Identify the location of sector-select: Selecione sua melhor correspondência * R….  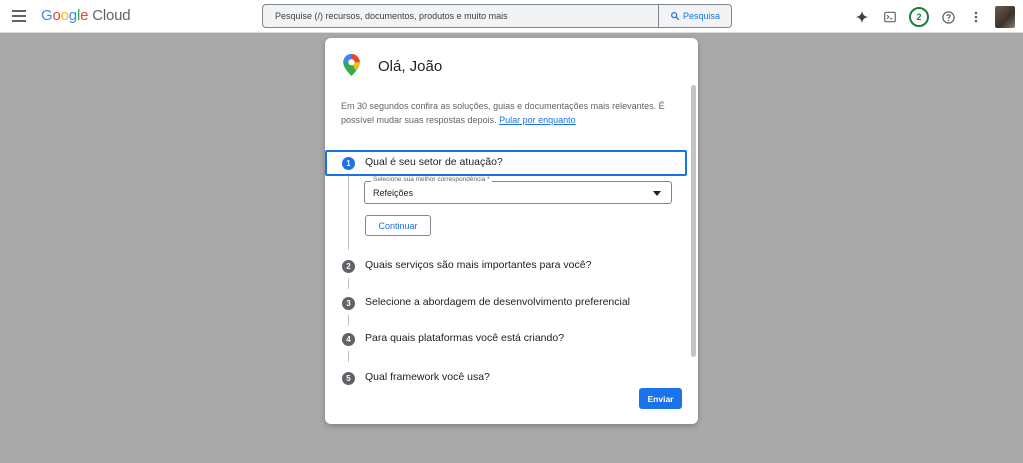
(518, 190).